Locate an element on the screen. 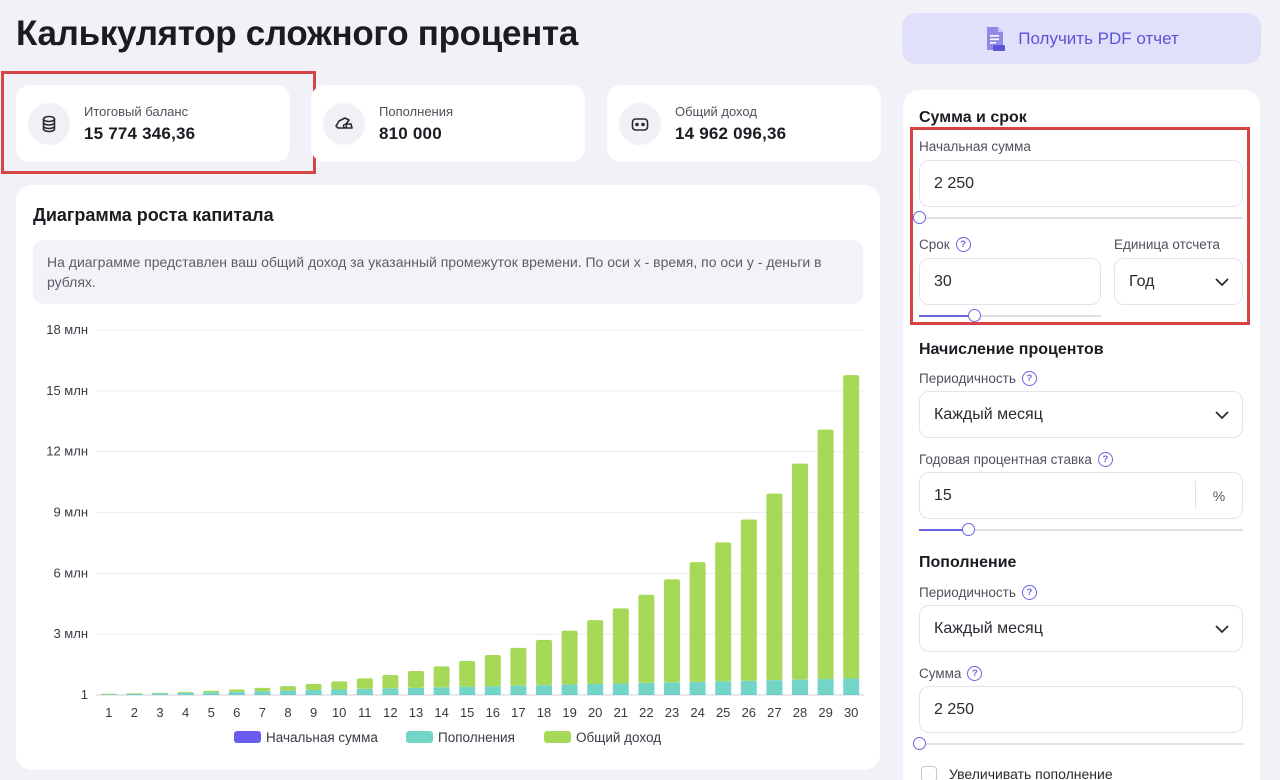 The image size is (1280, 780). x-tick-label: 20 is located at coordinates (595, 712).